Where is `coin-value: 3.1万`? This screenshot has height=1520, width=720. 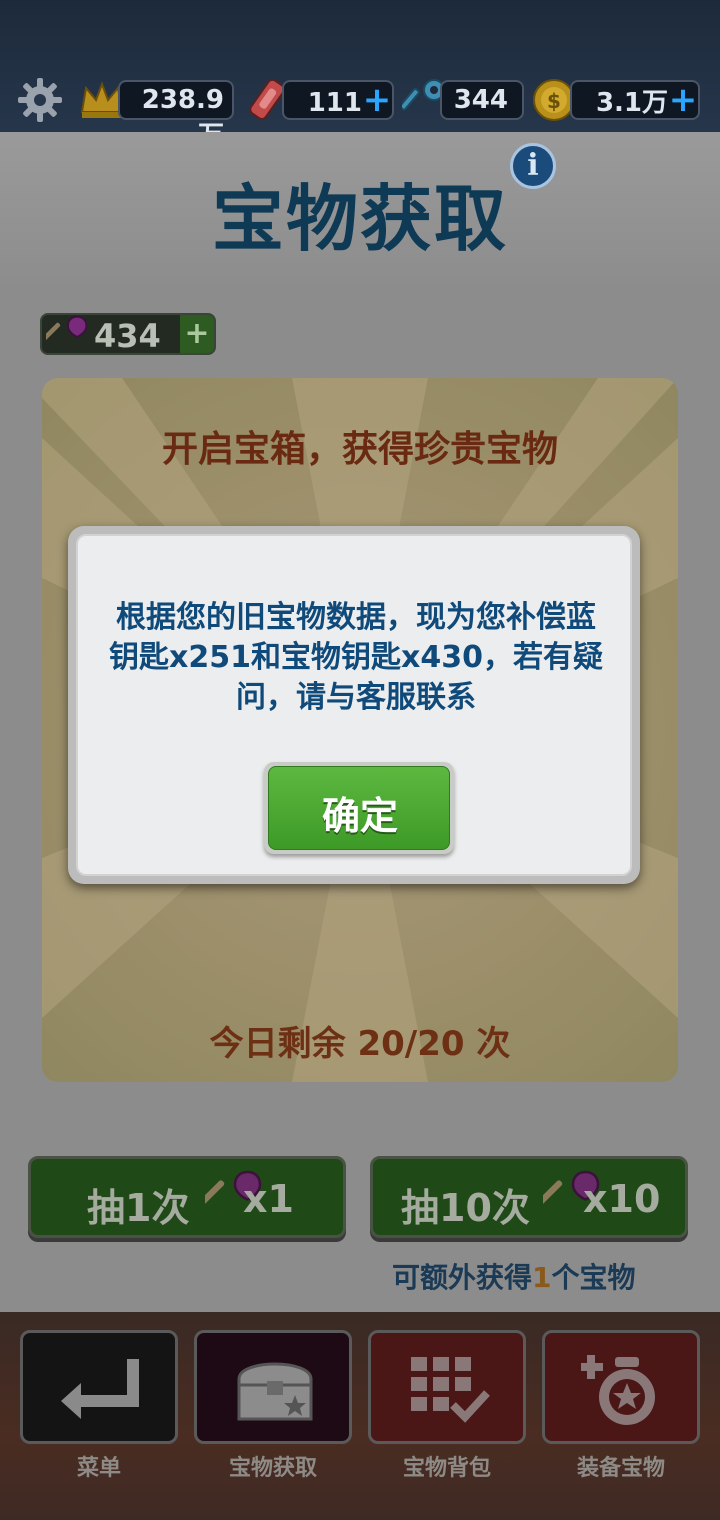
coin-value: 3.1万 is located at coordinates (631, 103).